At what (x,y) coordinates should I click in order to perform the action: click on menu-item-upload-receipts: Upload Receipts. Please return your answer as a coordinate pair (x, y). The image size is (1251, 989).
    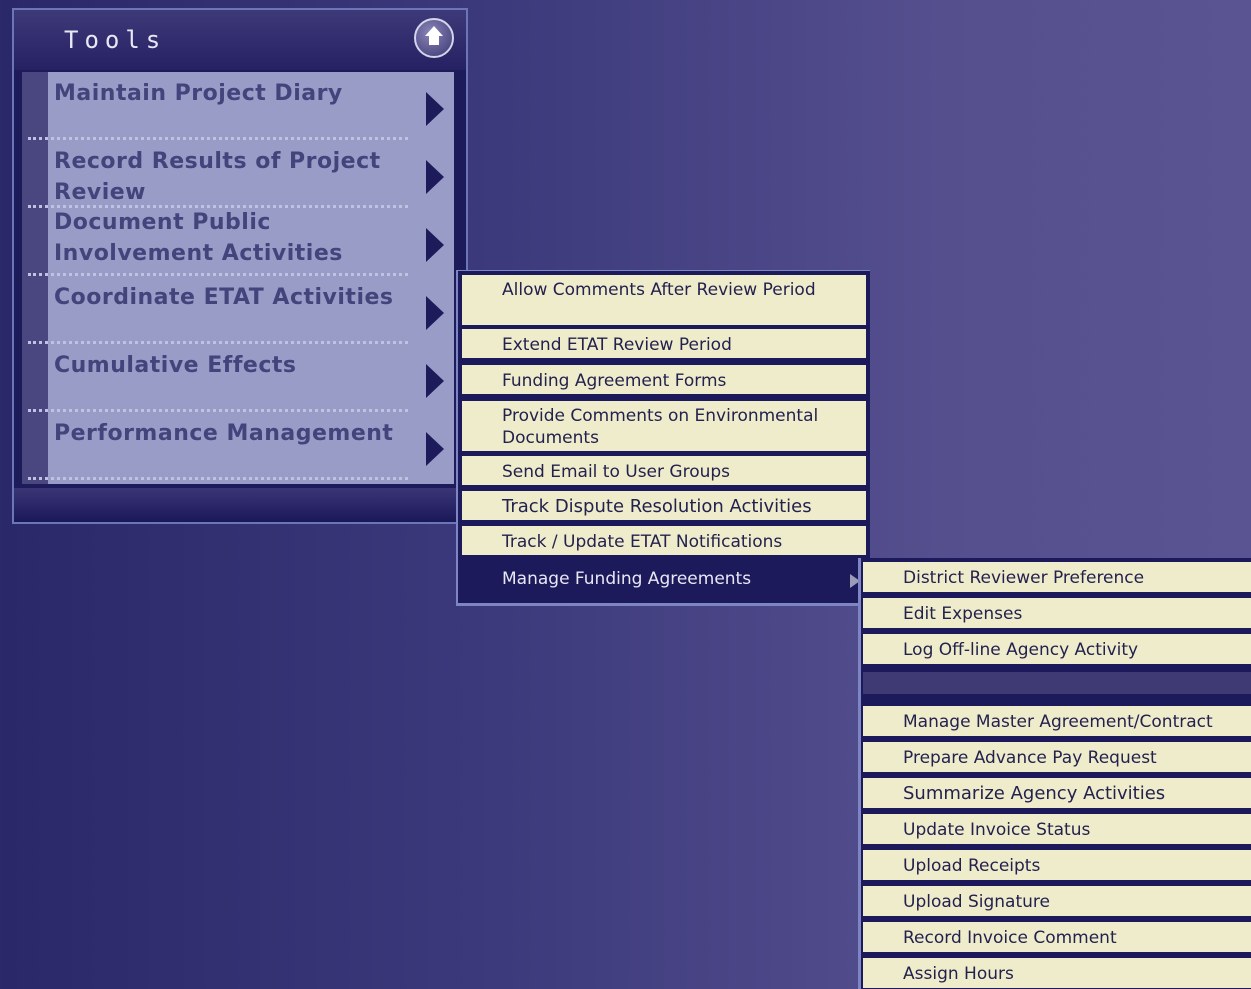
    Looking at the image, I should click on (1057, 865).